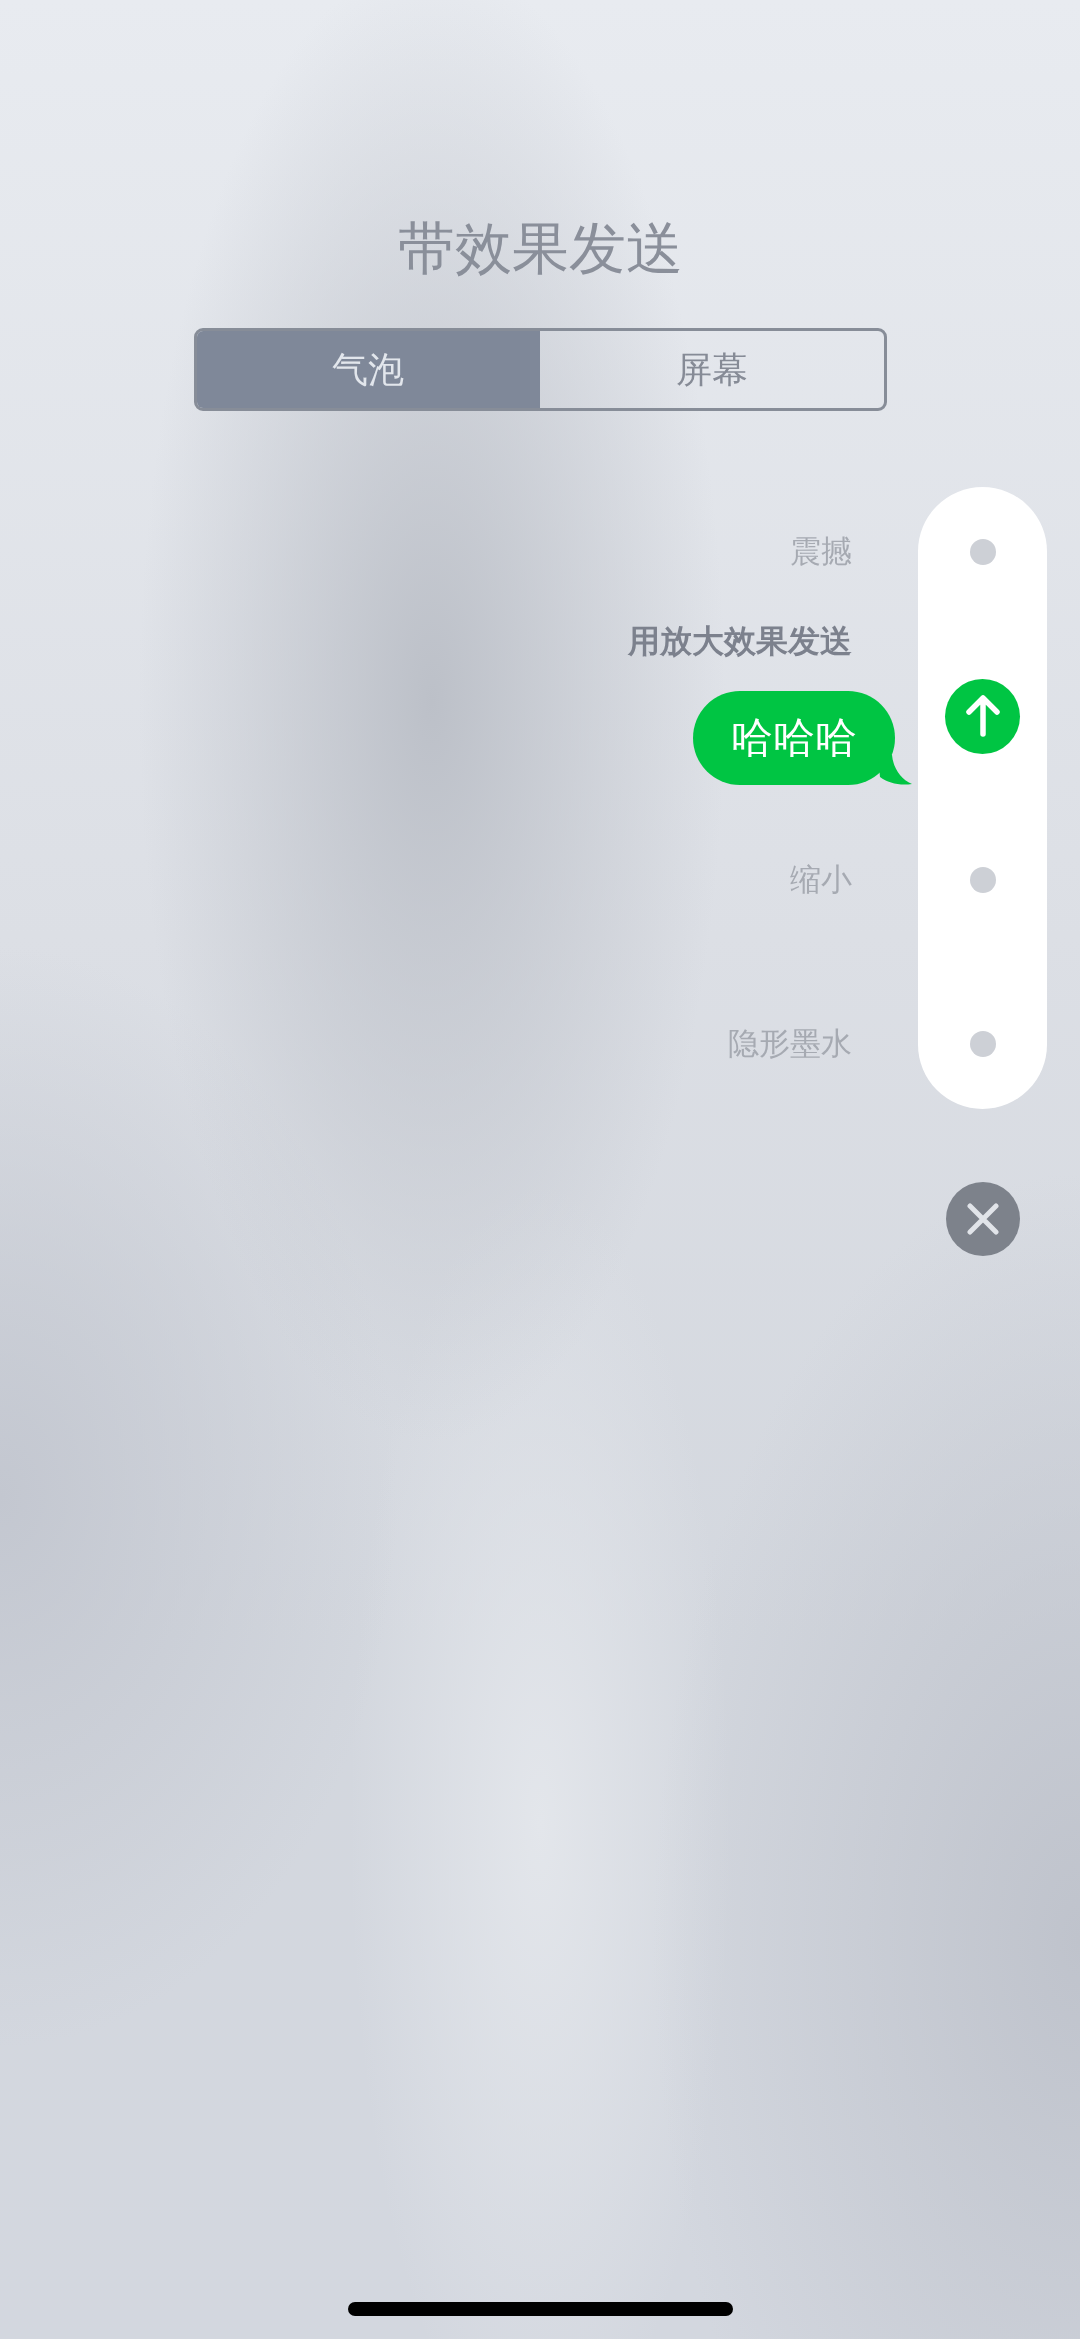 The width and height of the screenshot is (1080, 2339). I want to click on message-bubble: 哈哈哈, so click(794, 738).